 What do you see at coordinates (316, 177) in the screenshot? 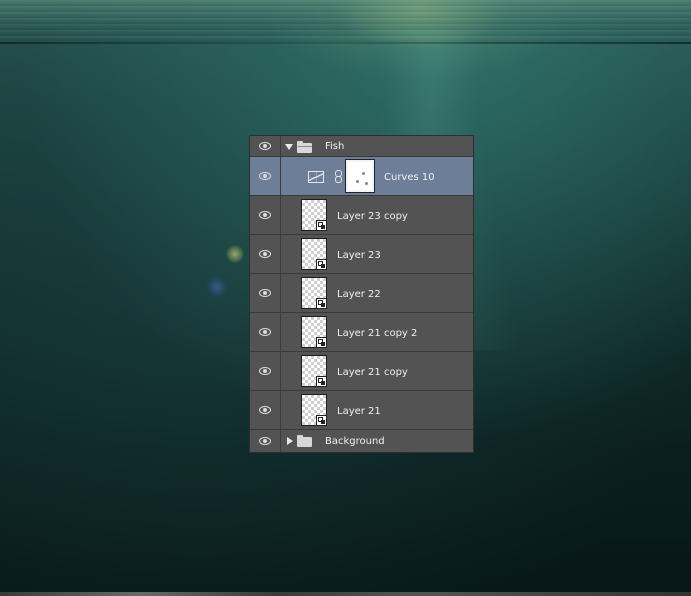
I see `curves-icon` at bounding box center [316, 177].